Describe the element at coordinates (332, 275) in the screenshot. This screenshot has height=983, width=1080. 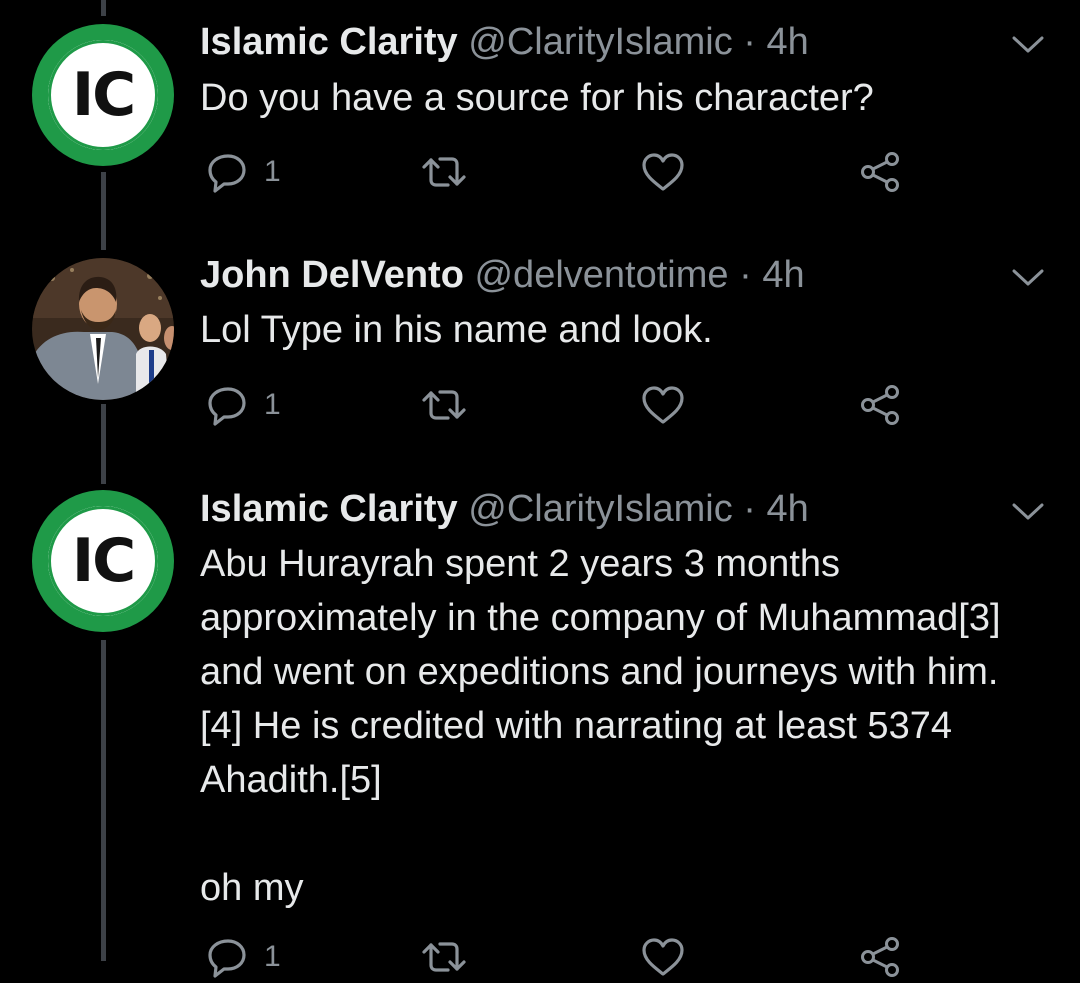
I see `author-name: John DelVento` at that location.